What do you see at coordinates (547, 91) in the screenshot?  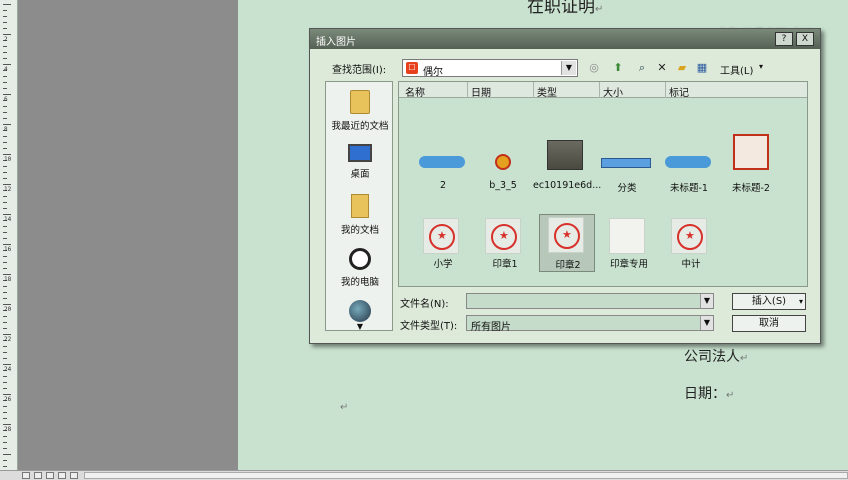 I see `col-type: 类型` at bounding box center [547, 91].